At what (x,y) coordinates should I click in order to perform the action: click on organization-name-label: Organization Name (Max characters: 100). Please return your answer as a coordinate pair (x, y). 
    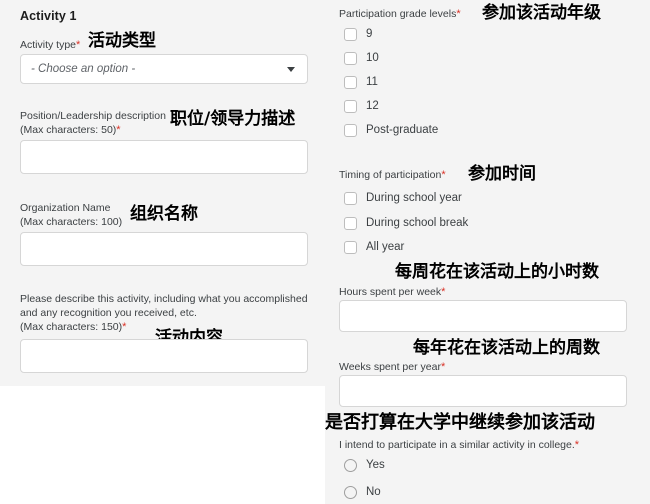
    Looking at the image, I should click on (71, 215).